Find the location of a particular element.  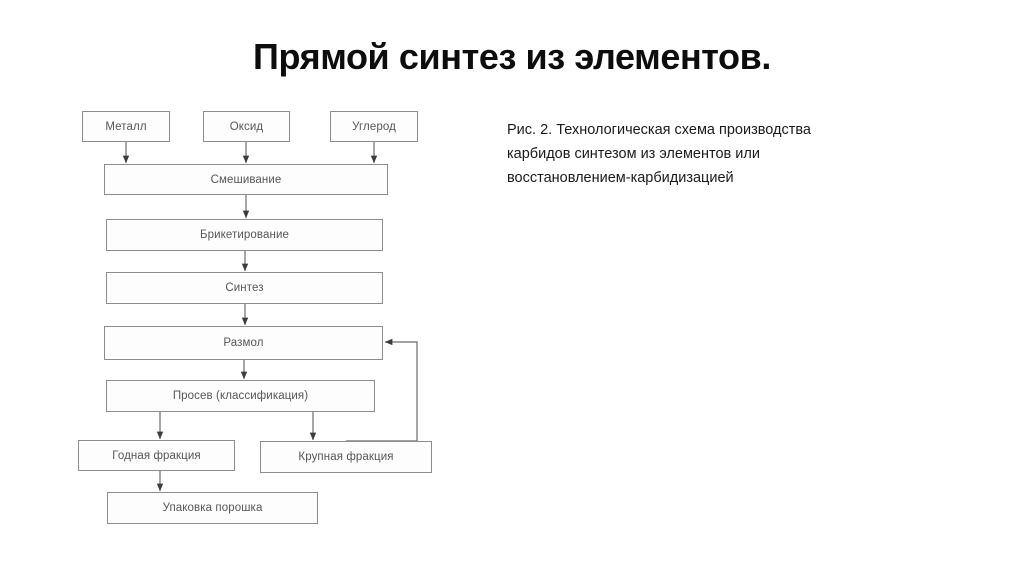

node-mixing-label: Смешивание is located at coordinates (246, 179).